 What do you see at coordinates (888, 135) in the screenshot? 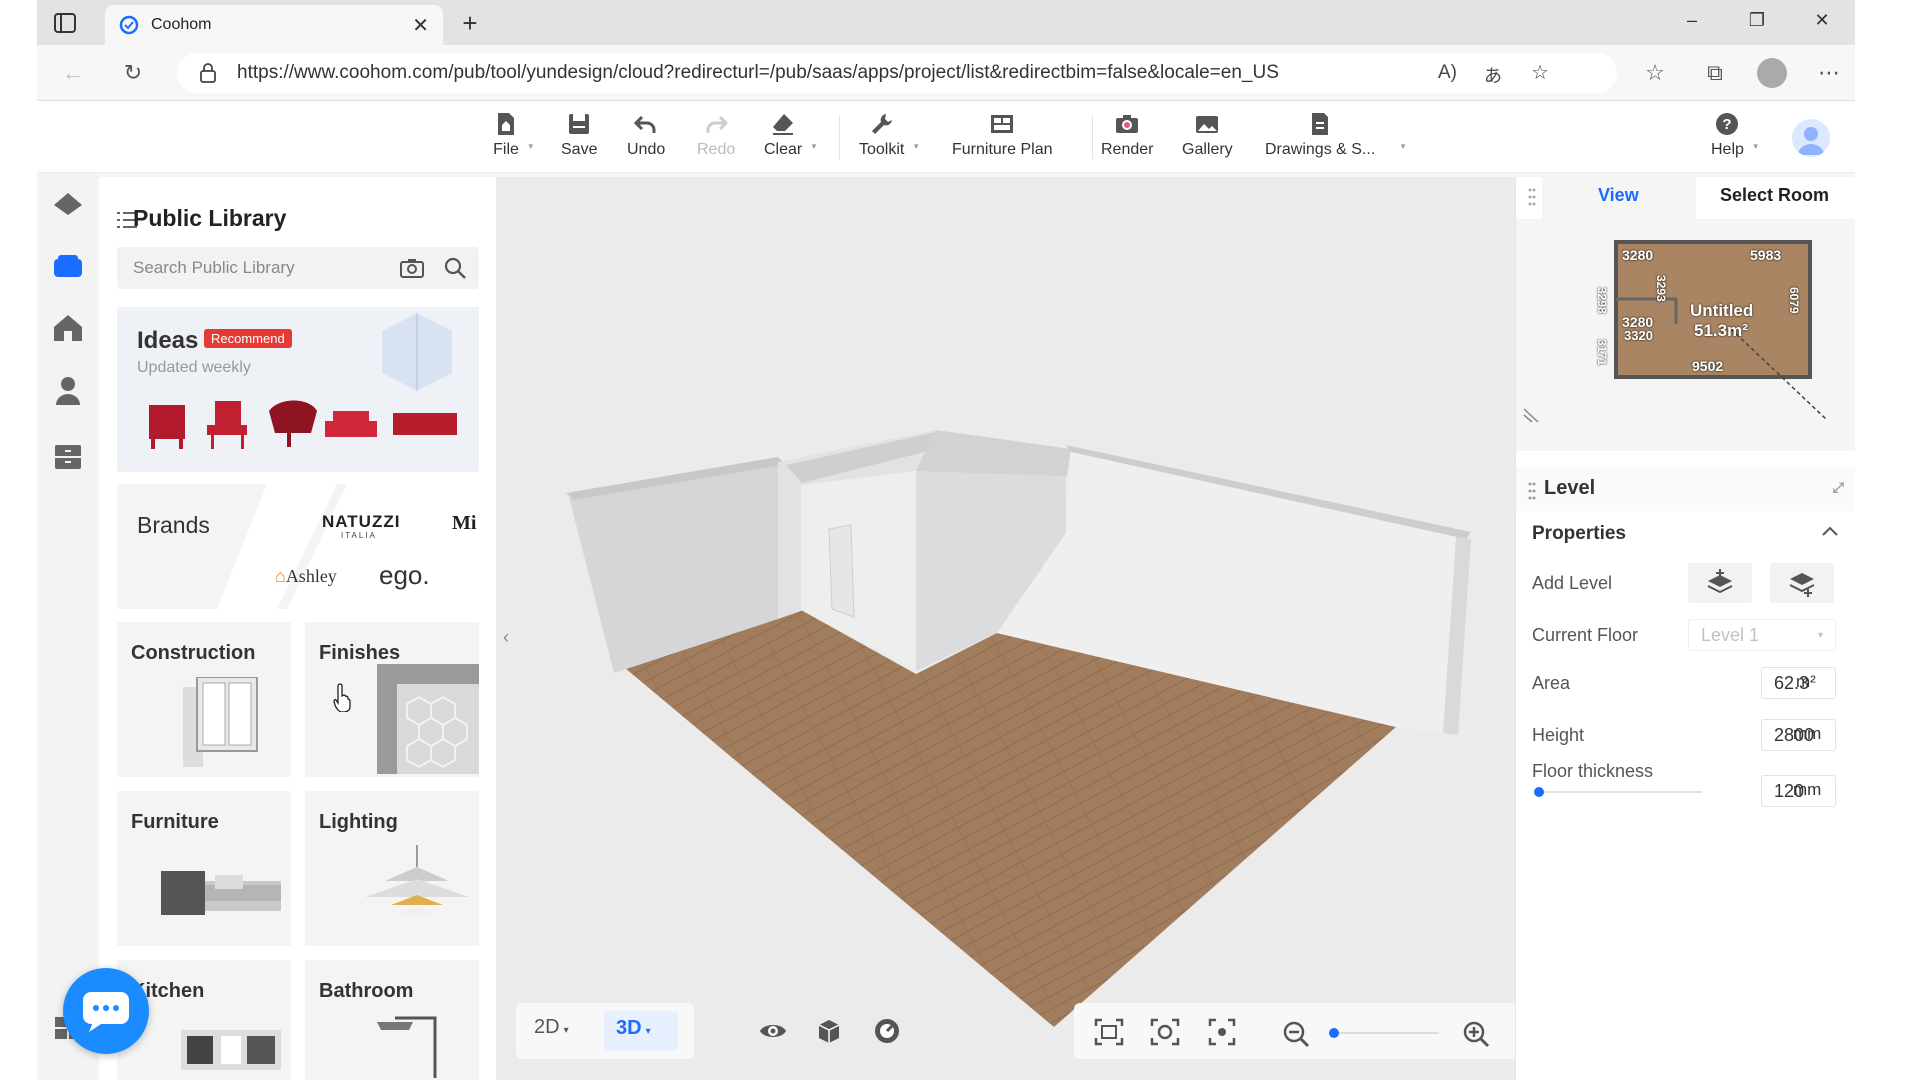
I see `toolkit-button: Toolkit ▾` at bounding box center [888, 135].